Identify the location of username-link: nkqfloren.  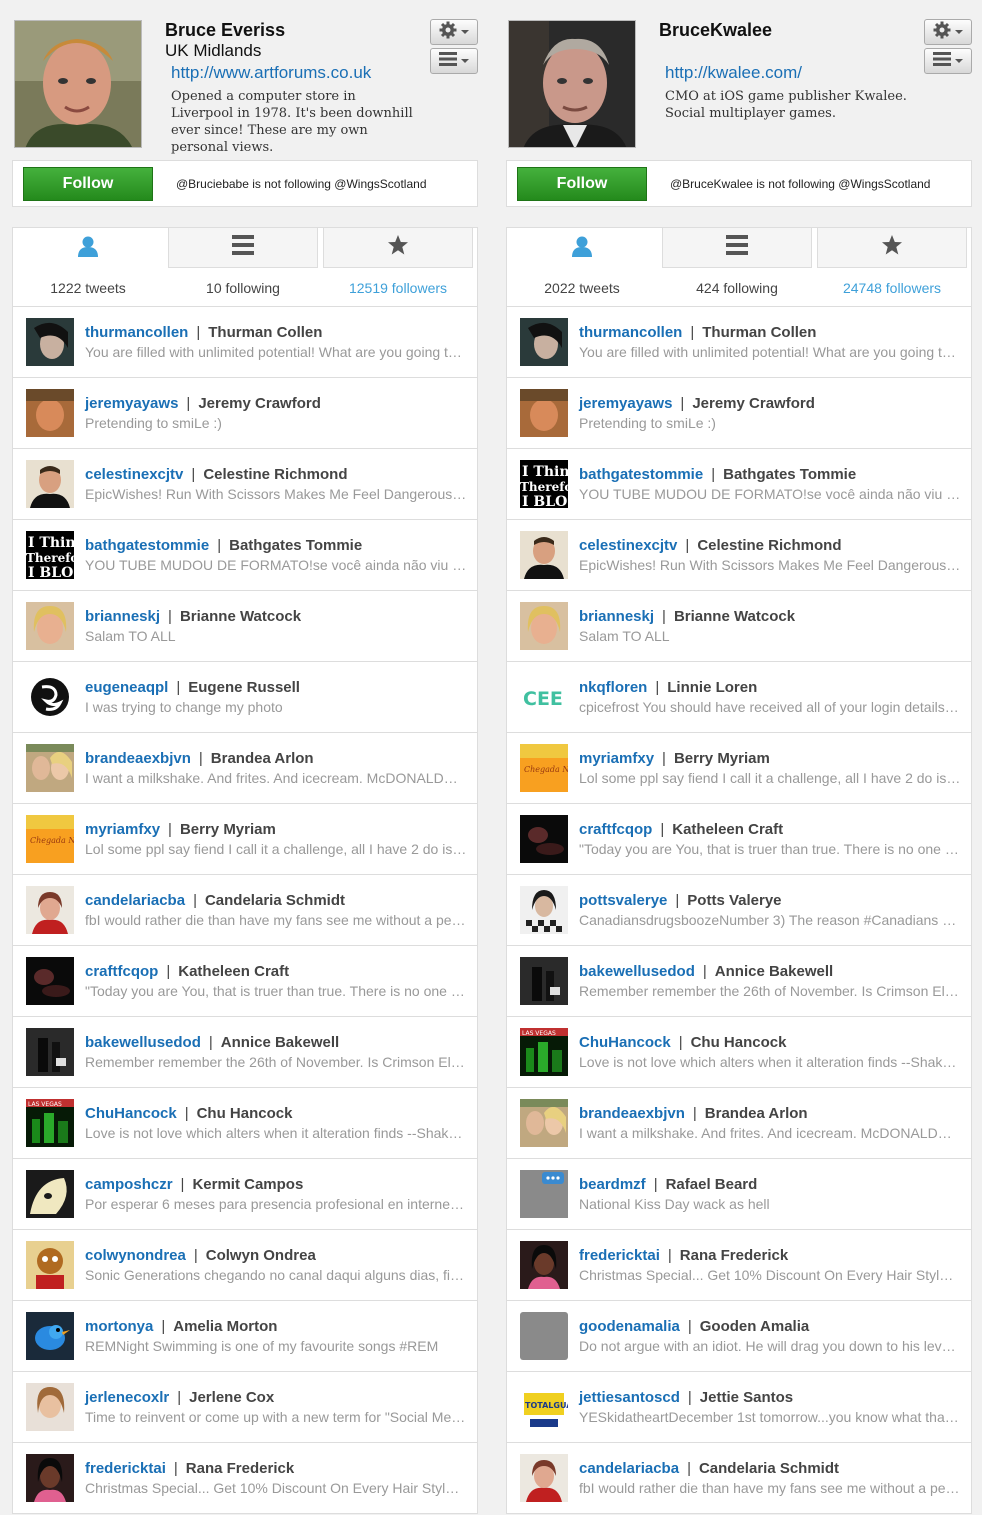
(613, 687).